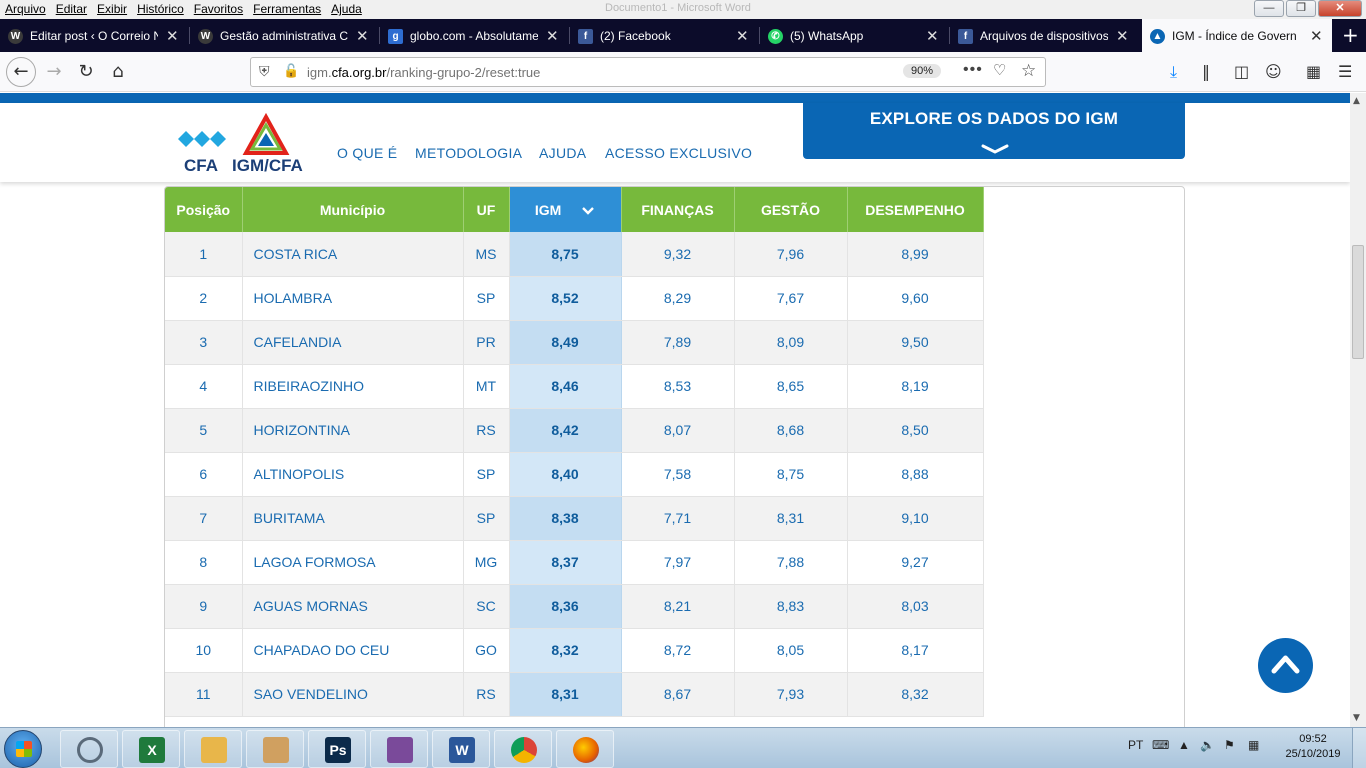 The height and width of the screenshot is (768, 1366). What do you see at coordinates (922, 71) in the screenshot?
I see `zoom-level: 90%` at bounding box center [922, 71].